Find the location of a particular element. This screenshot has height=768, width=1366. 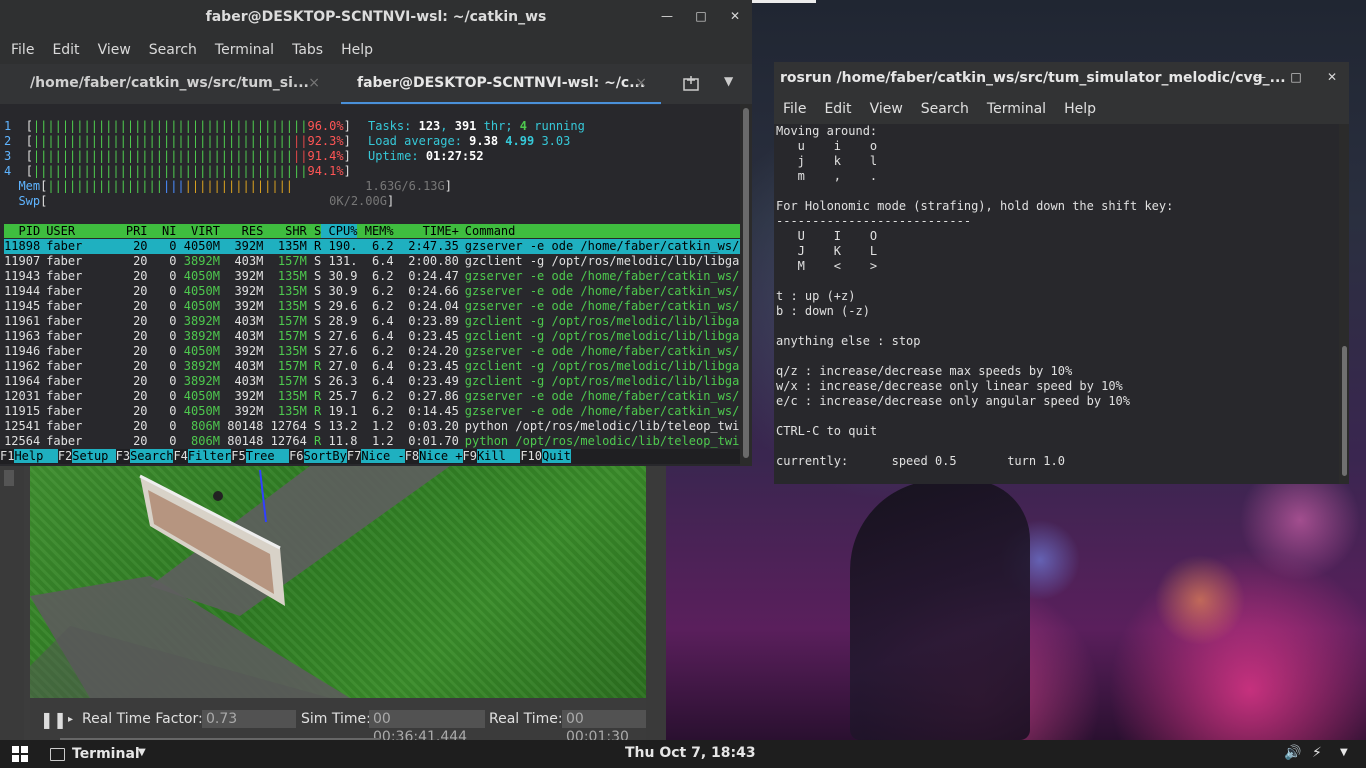

gazebo-3d-viewport is located at coordinates (338, 582).